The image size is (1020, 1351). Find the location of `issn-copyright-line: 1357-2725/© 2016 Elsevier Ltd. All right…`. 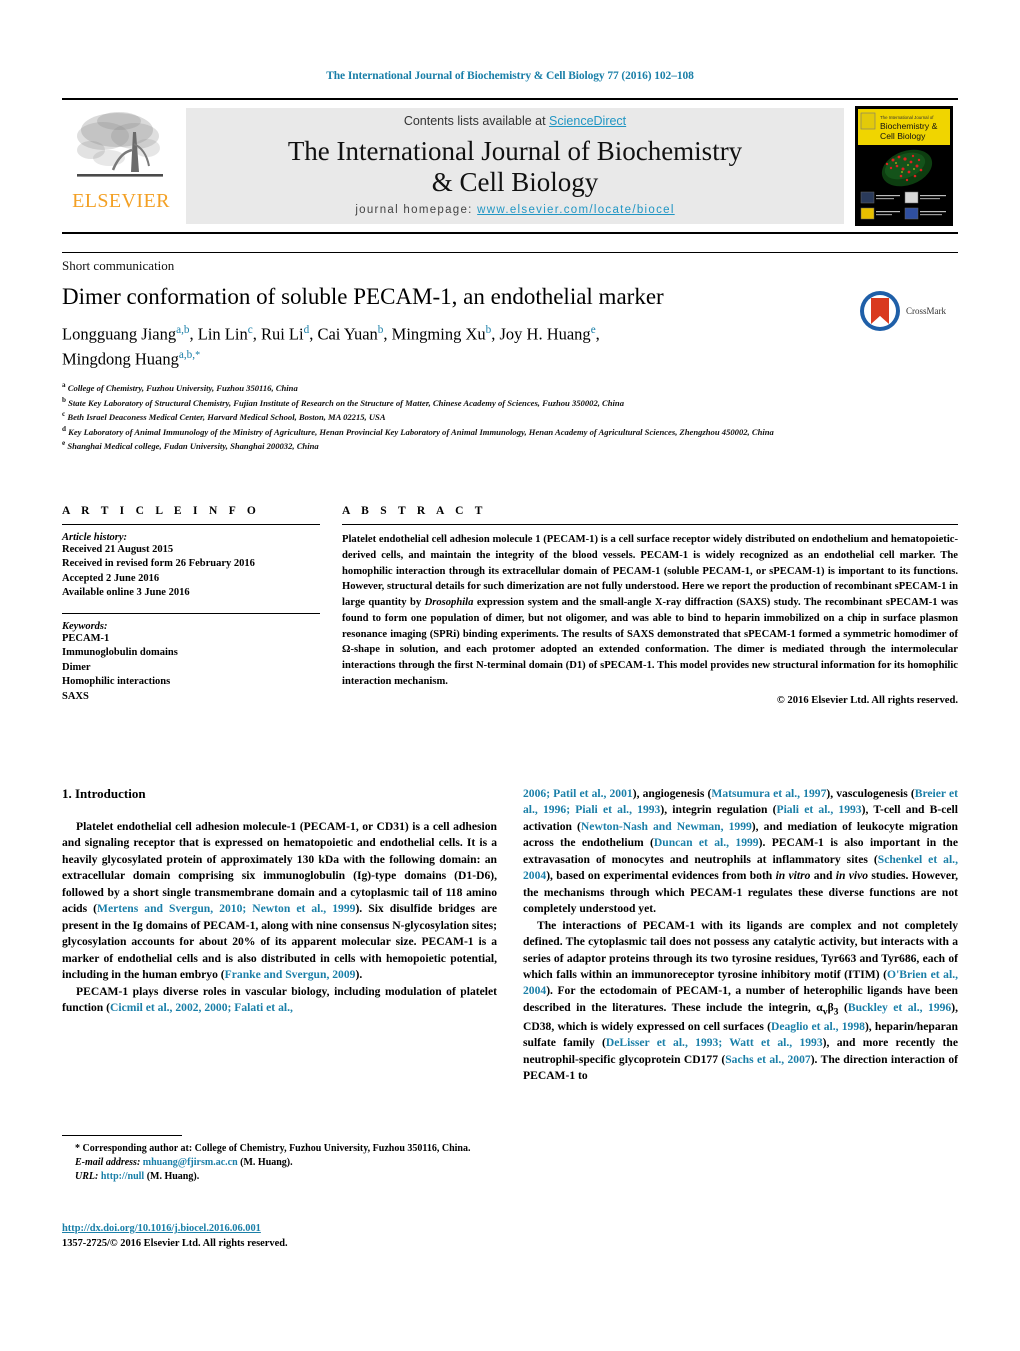

issn-copyright-line: 1357-2725/© 2016 Elsevier Ltd. All right… is located at coordinates (175, 1243).